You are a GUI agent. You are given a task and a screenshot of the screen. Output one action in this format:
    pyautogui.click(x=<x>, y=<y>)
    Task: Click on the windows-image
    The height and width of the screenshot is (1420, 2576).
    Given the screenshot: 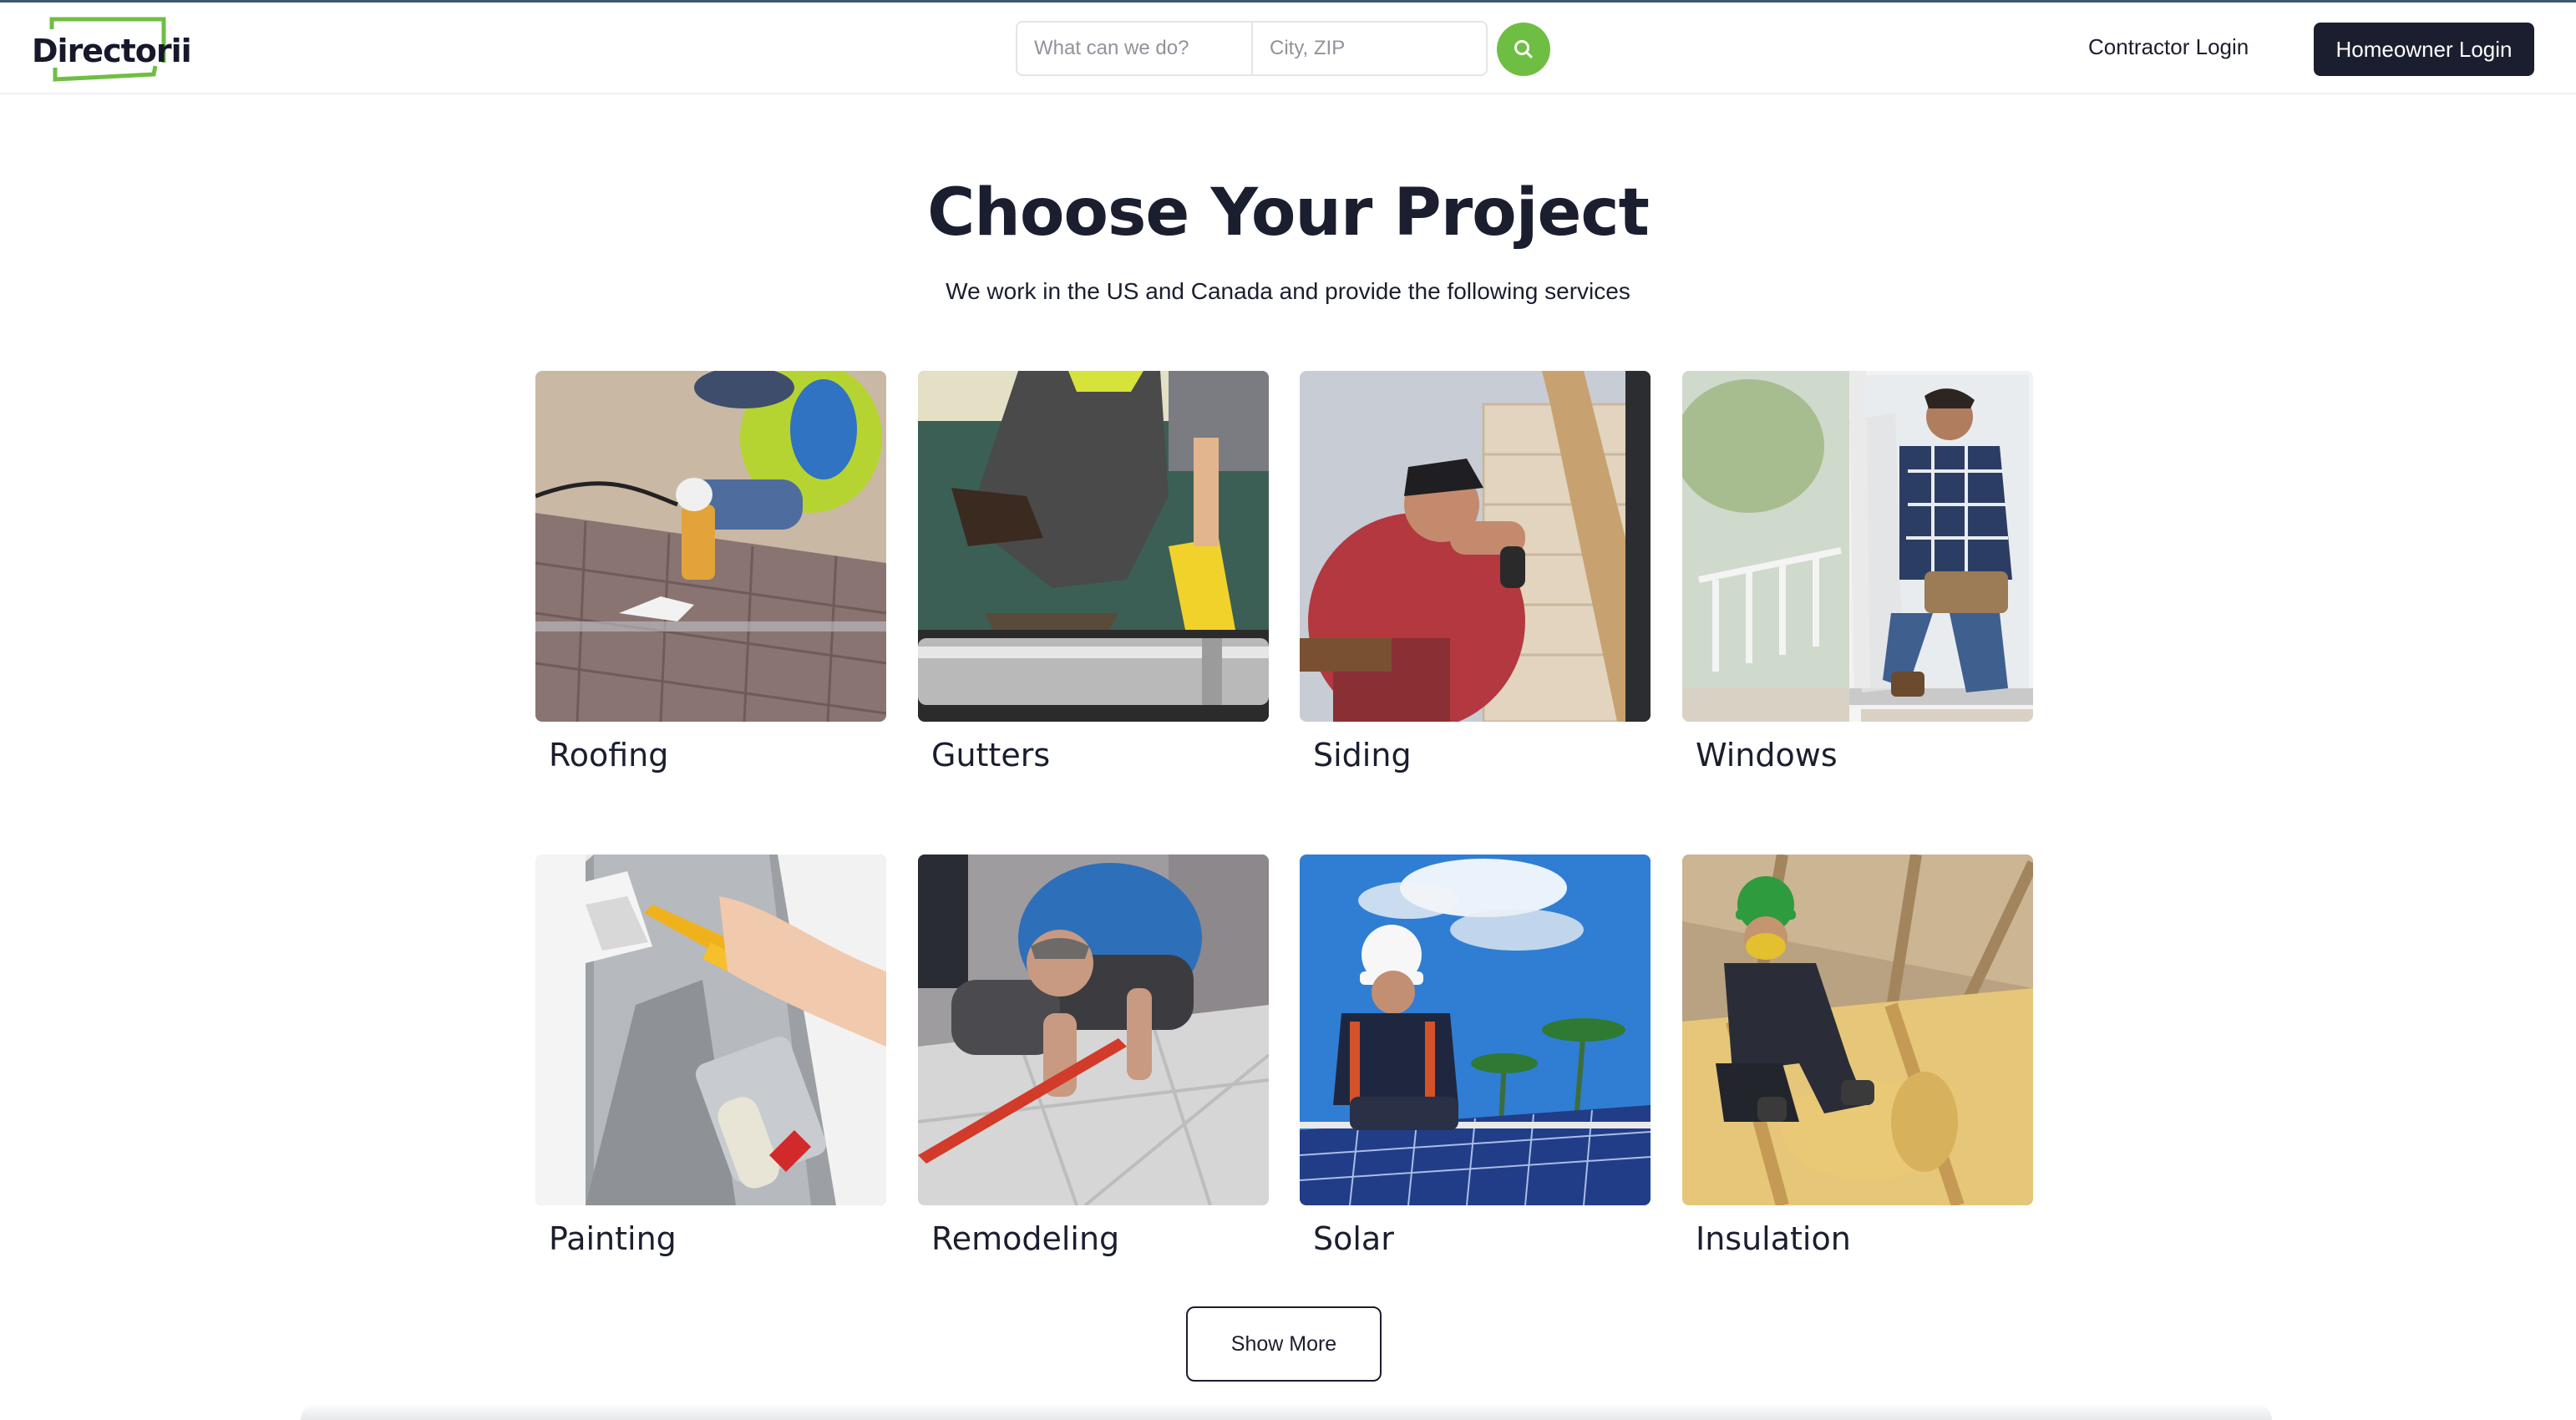 What is the action you would take?
    pyautogui.click(x=1857, y=546)
    